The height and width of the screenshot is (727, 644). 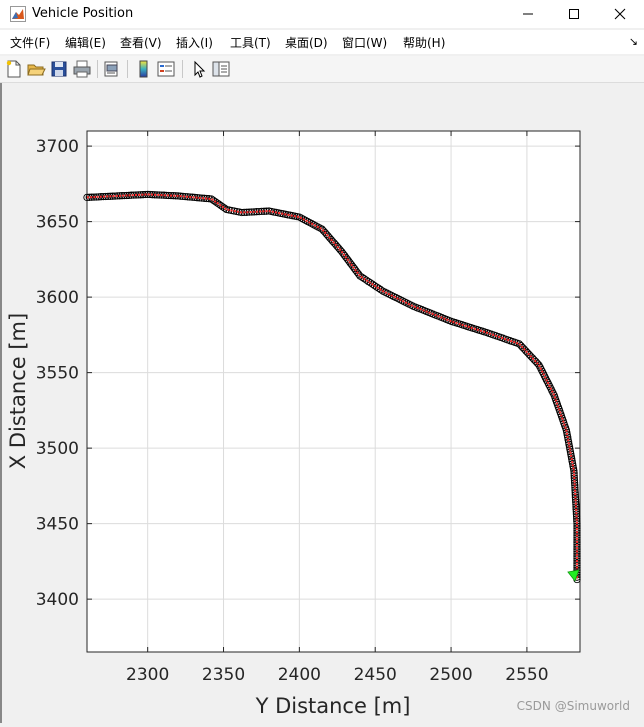 I want to click on minimize-icon, so click(x=528, y=14).